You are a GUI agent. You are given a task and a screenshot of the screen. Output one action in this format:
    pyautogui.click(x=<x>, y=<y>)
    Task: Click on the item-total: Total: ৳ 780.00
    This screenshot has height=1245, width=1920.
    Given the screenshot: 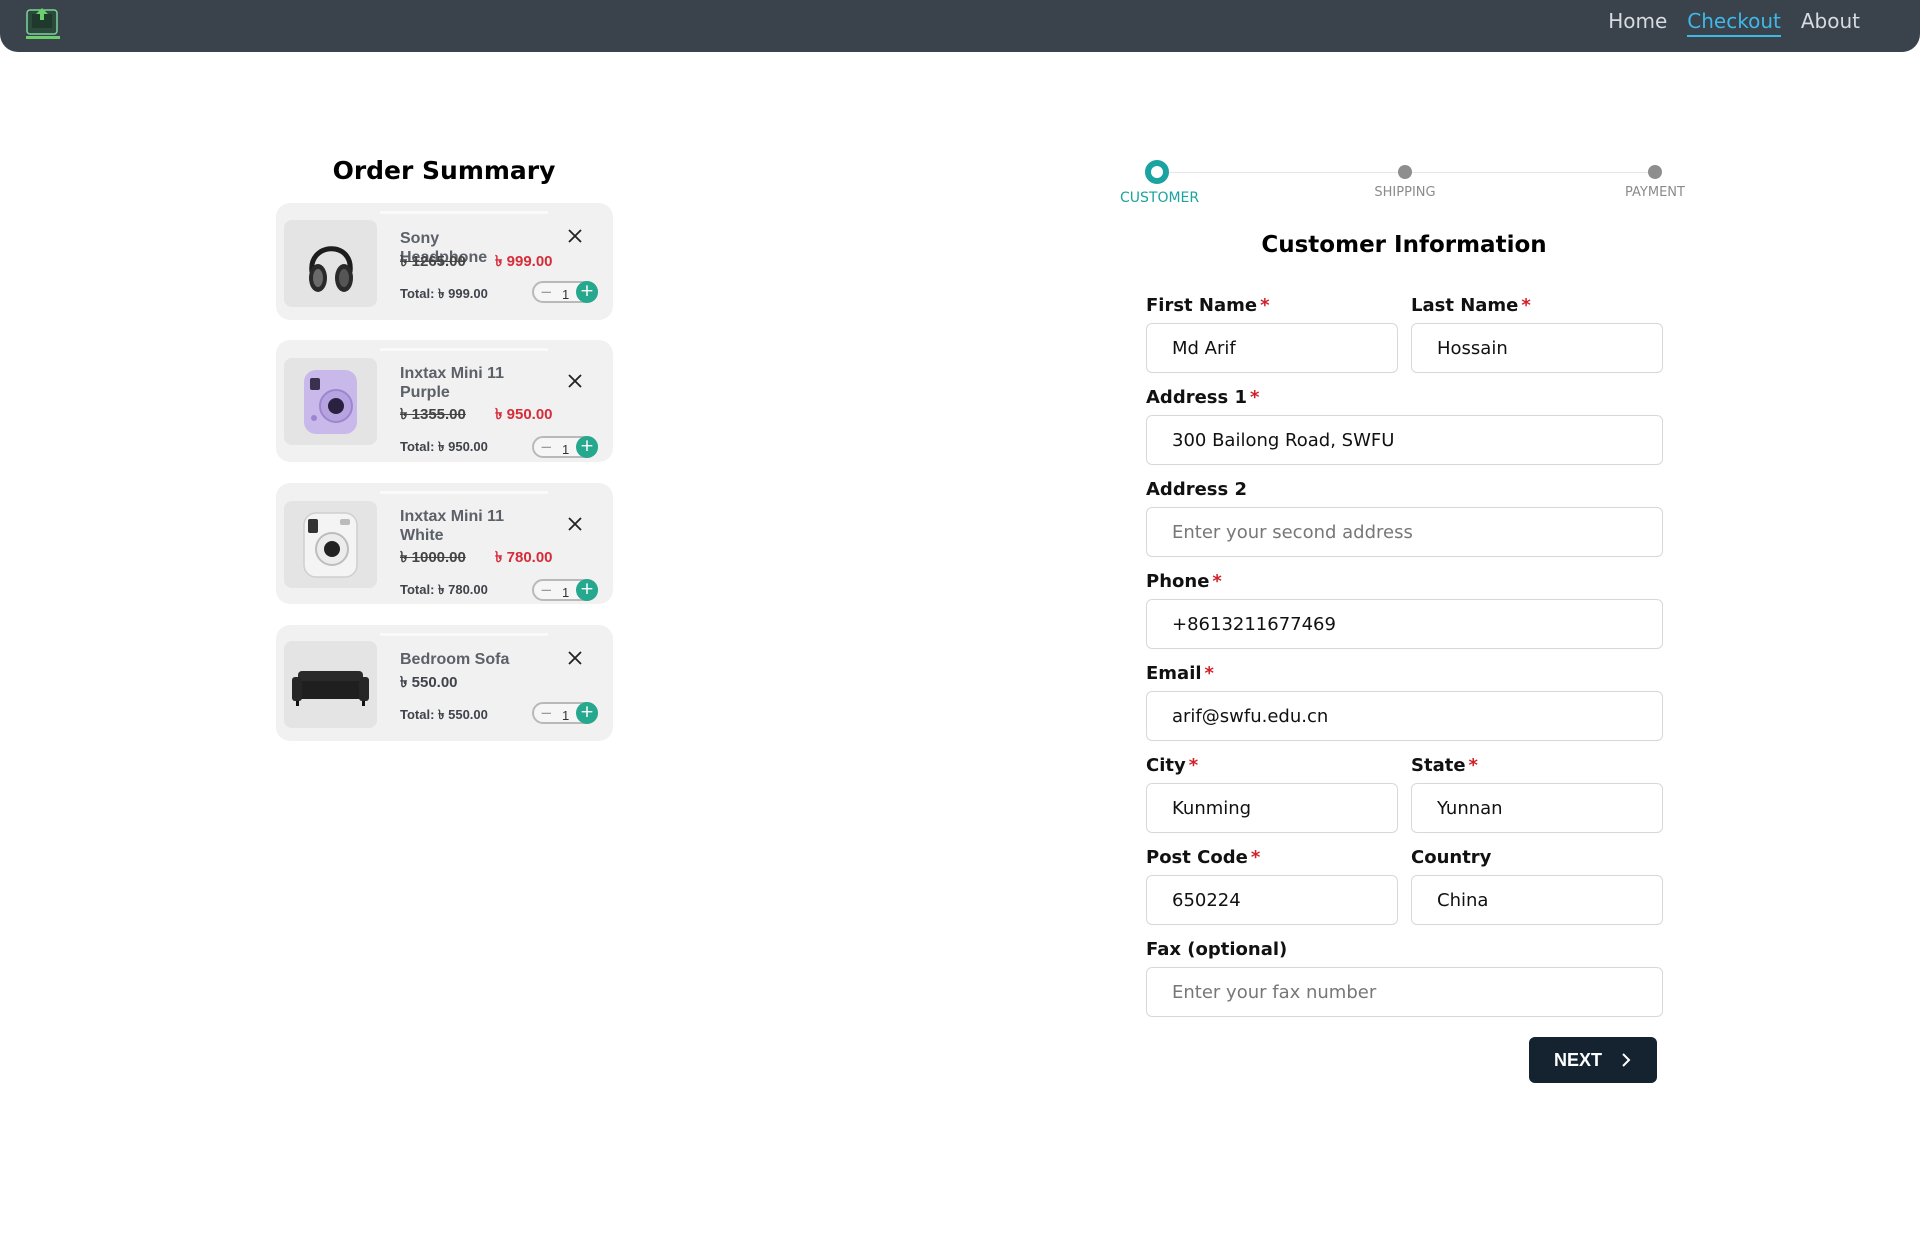 What is the action you would take?
    pyautogui.click(x=444, y=589)
    